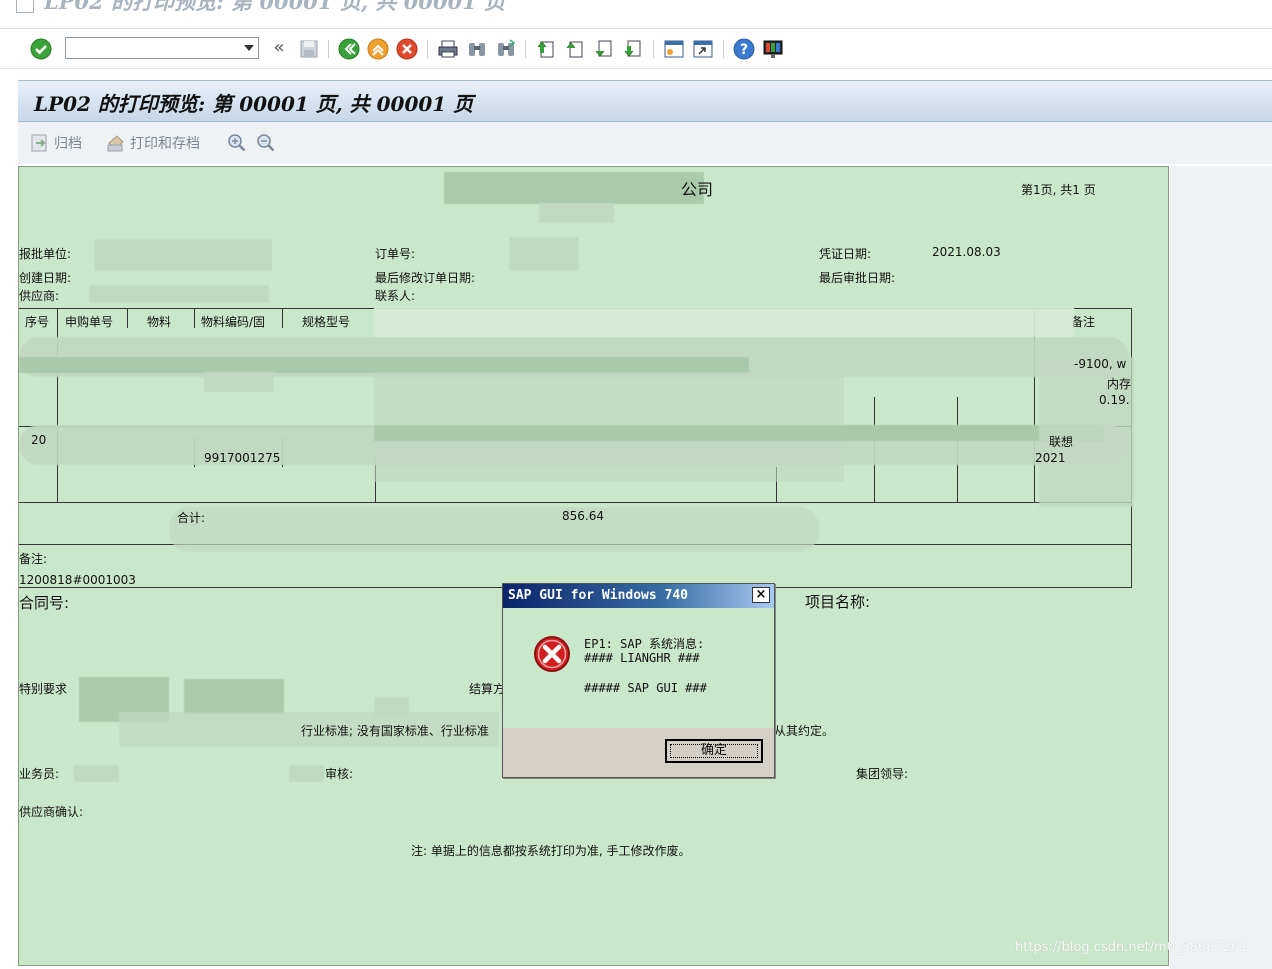  I want to click on print-archive-label: 打印和存档, so click(165, 144).